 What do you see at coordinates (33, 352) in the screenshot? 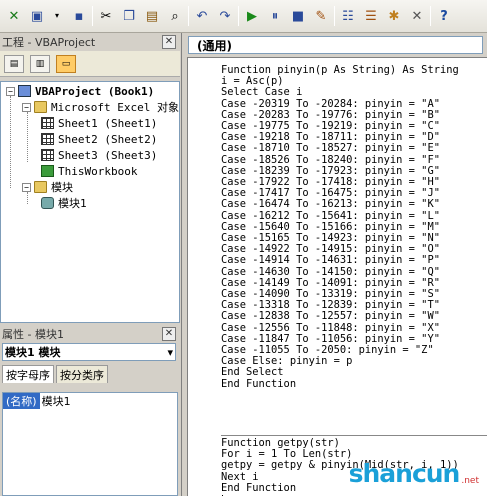
I see `object-select-value: 模块1 模块` at bounding box center [33, 352].